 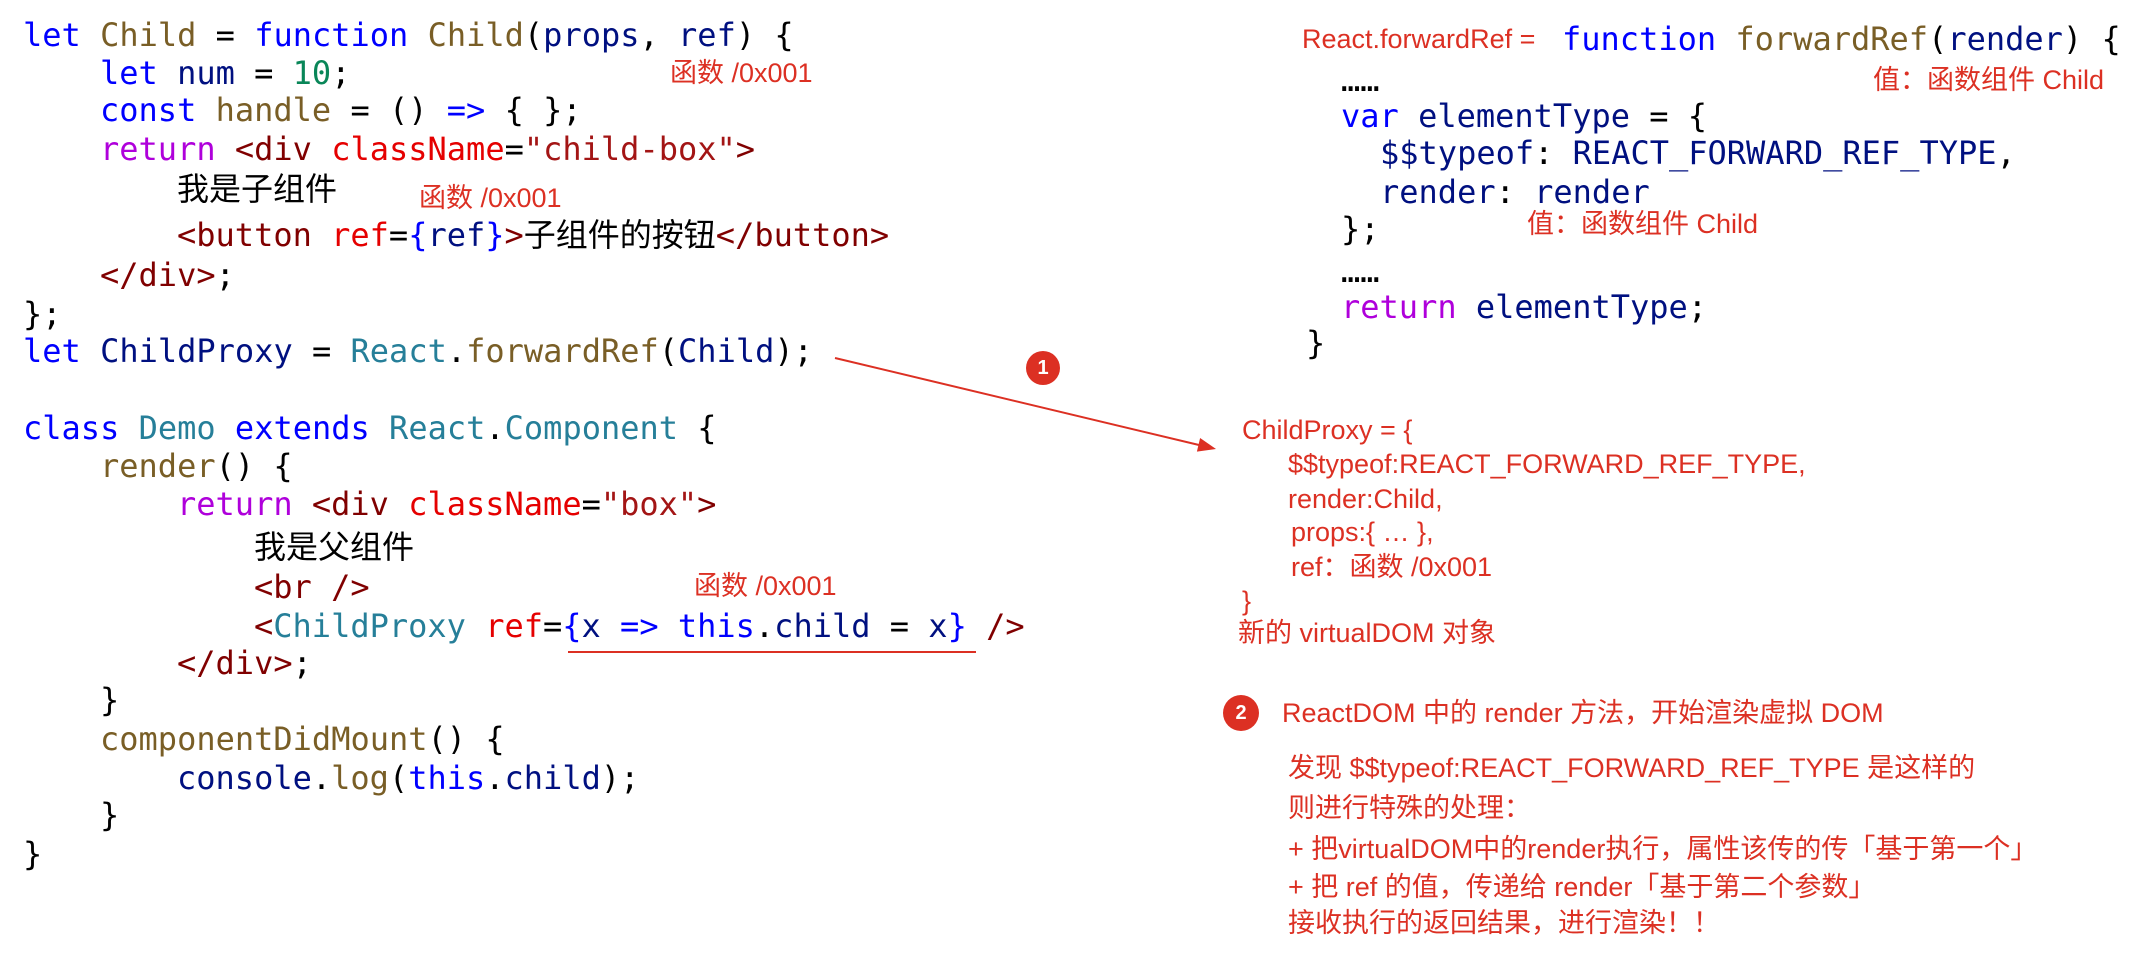 What do you see at coordinates (1643, 224) in the screenshot?
I see `render-prop-annotation: 值：函数组件 Child` at bounding box center [1643, 224].